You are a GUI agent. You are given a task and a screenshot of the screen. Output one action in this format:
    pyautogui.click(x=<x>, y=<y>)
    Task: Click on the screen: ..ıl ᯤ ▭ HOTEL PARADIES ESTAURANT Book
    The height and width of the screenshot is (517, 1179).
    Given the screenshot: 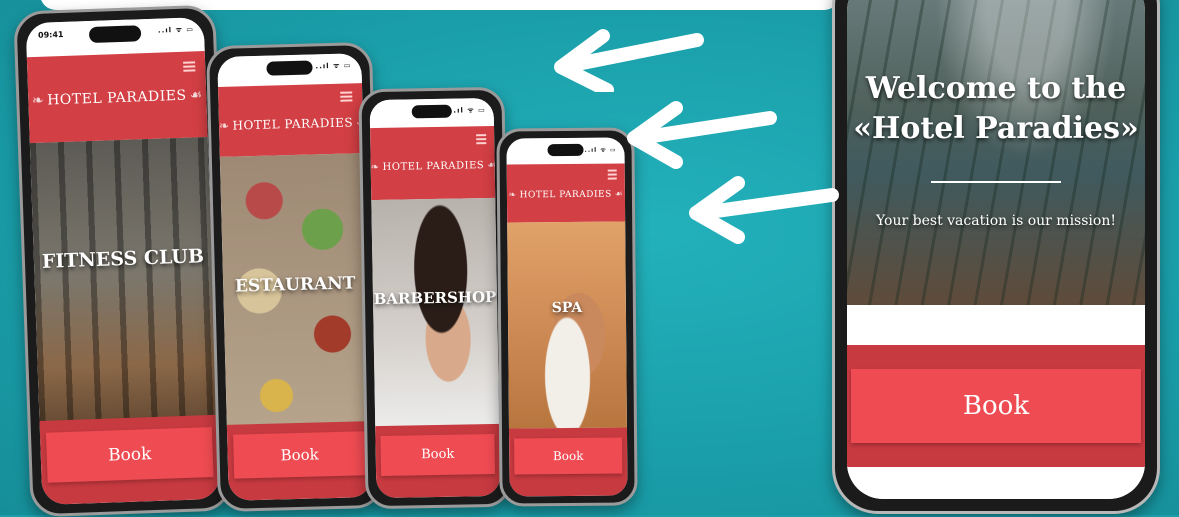 What is the action you would take?
    pyautogui.click(x=295, y=277)
    